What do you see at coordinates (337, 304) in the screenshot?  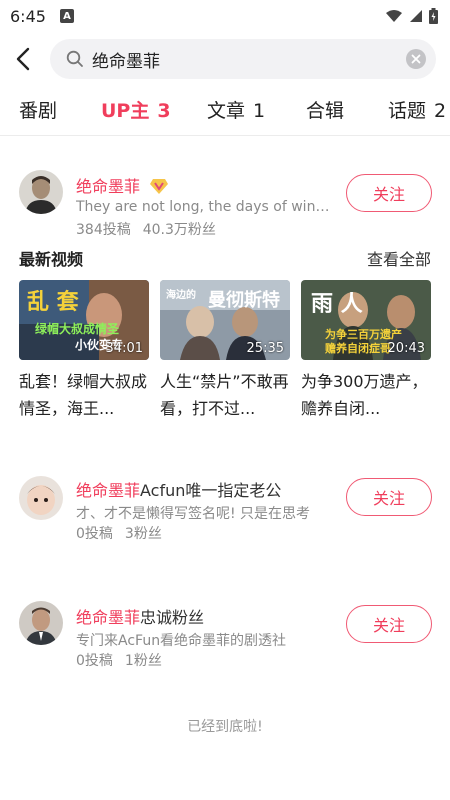 I see `video-overlay-title: 雨 人` at bounding box center [337, 304].